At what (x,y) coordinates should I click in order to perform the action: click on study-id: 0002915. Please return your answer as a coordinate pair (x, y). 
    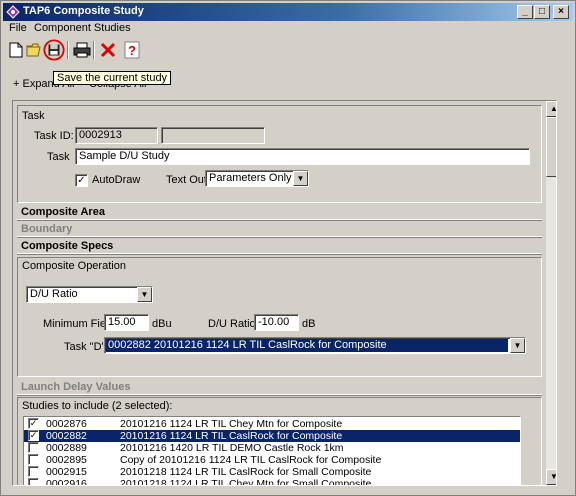
    Looking at the image, I should click on (66, 472).